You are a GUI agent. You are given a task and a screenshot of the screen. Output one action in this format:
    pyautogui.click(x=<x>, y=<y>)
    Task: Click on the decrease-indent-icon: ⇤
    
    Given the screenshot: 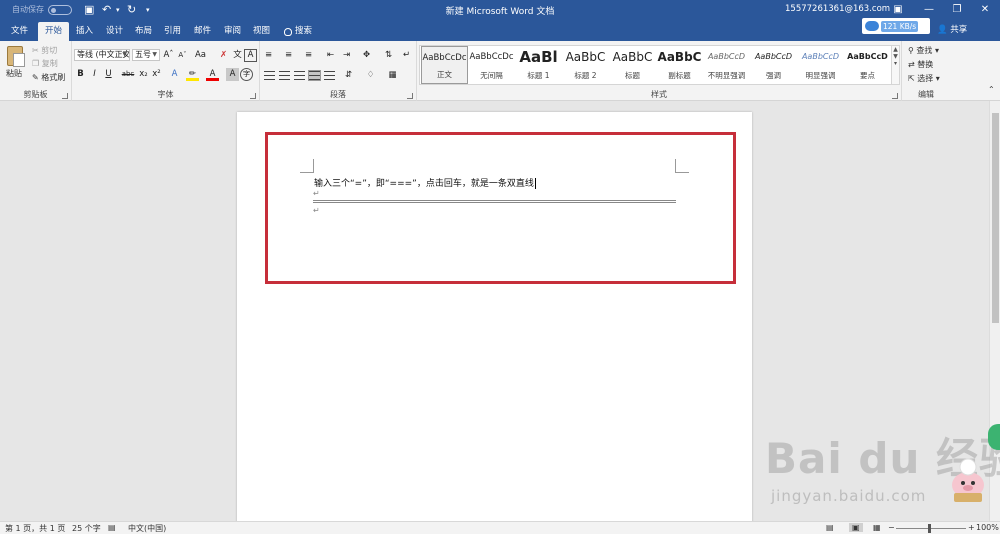 What is the action you would take?
    pyautogui.click(x=330, y=55)
    